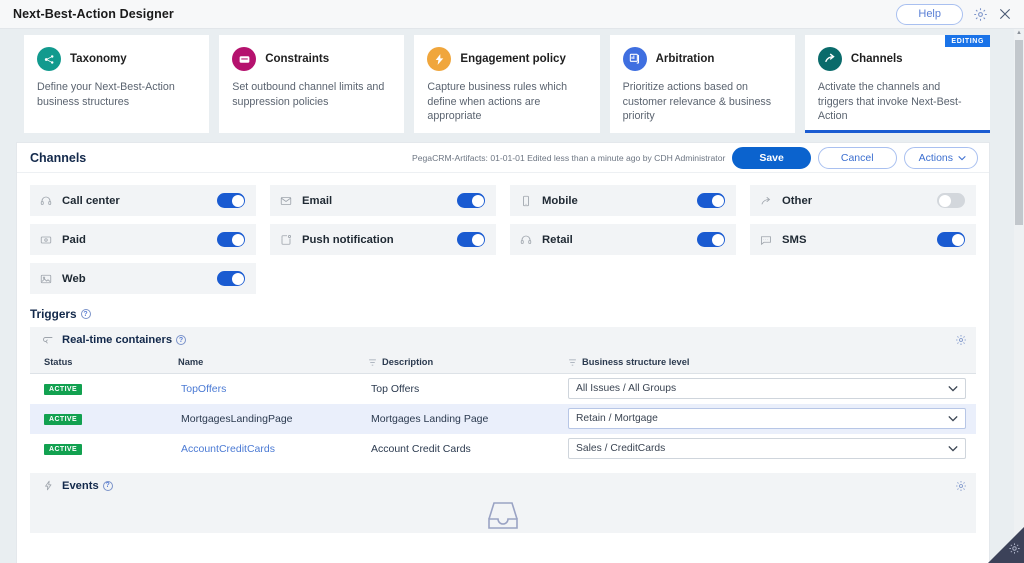 The height and width of the screenshot is (563, 1024). Describe the element at coordinates (1004, 543) in the screenshot. I see `corner-grip` at that location.